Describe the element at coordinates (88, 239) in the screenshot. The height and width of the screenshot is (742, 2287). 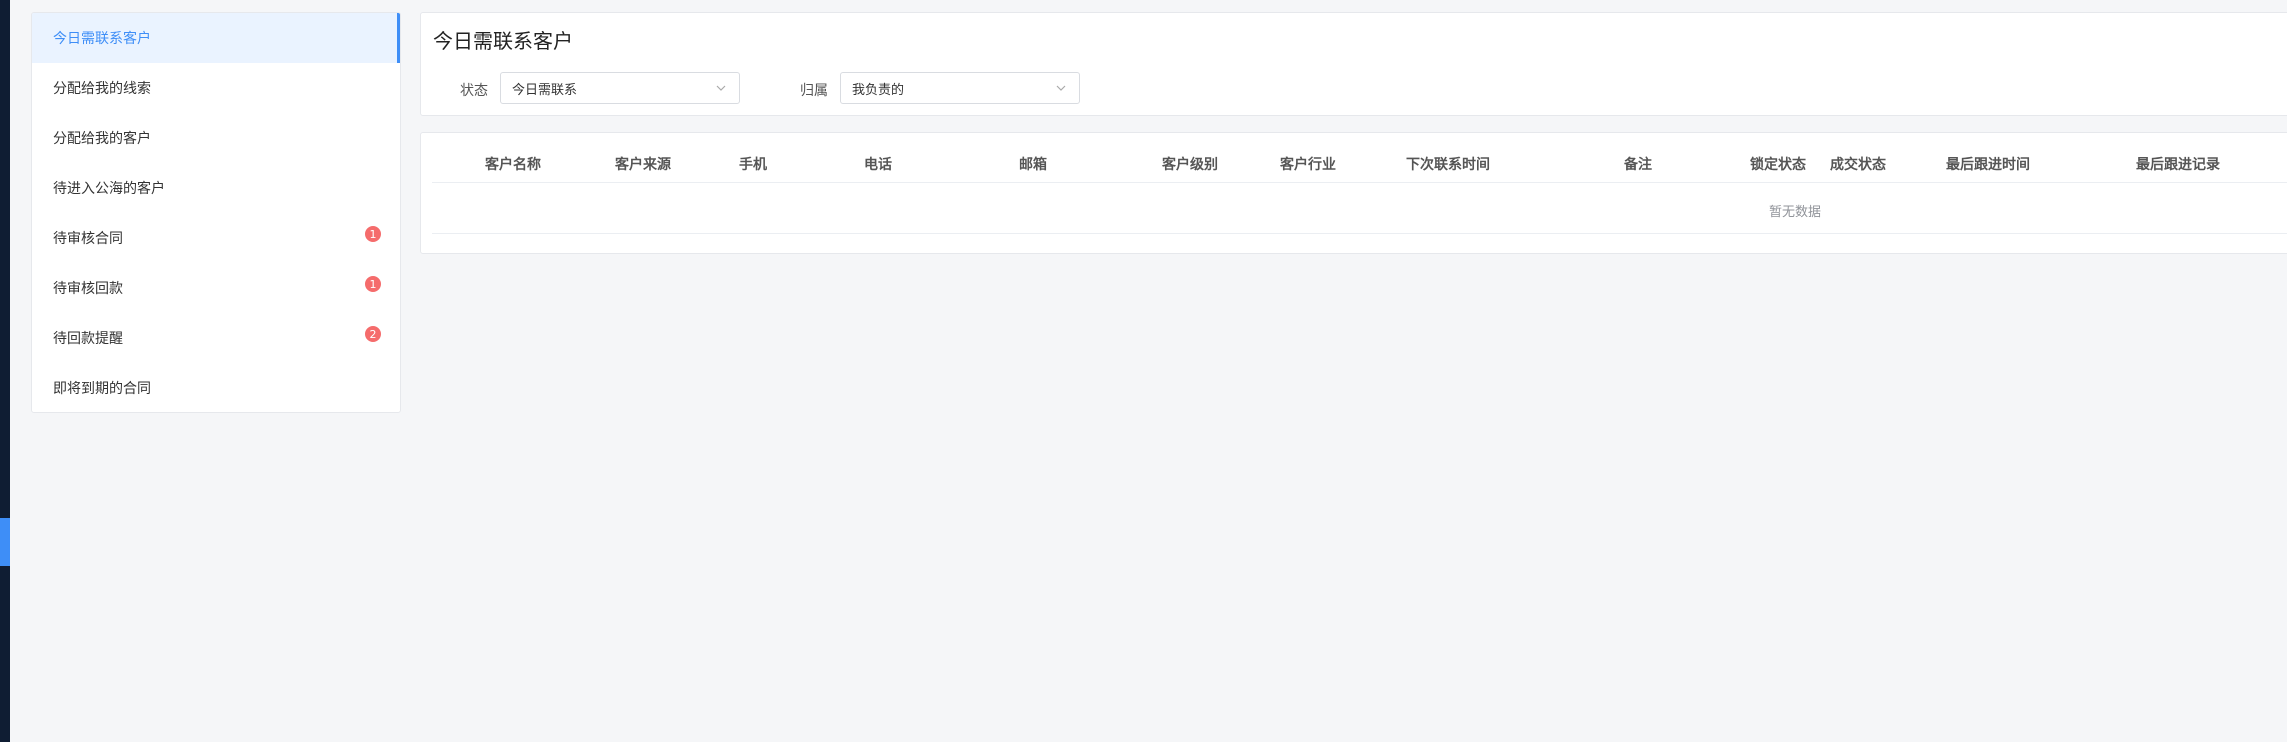
I see `menu-item-label: 待审核合同` at that location.